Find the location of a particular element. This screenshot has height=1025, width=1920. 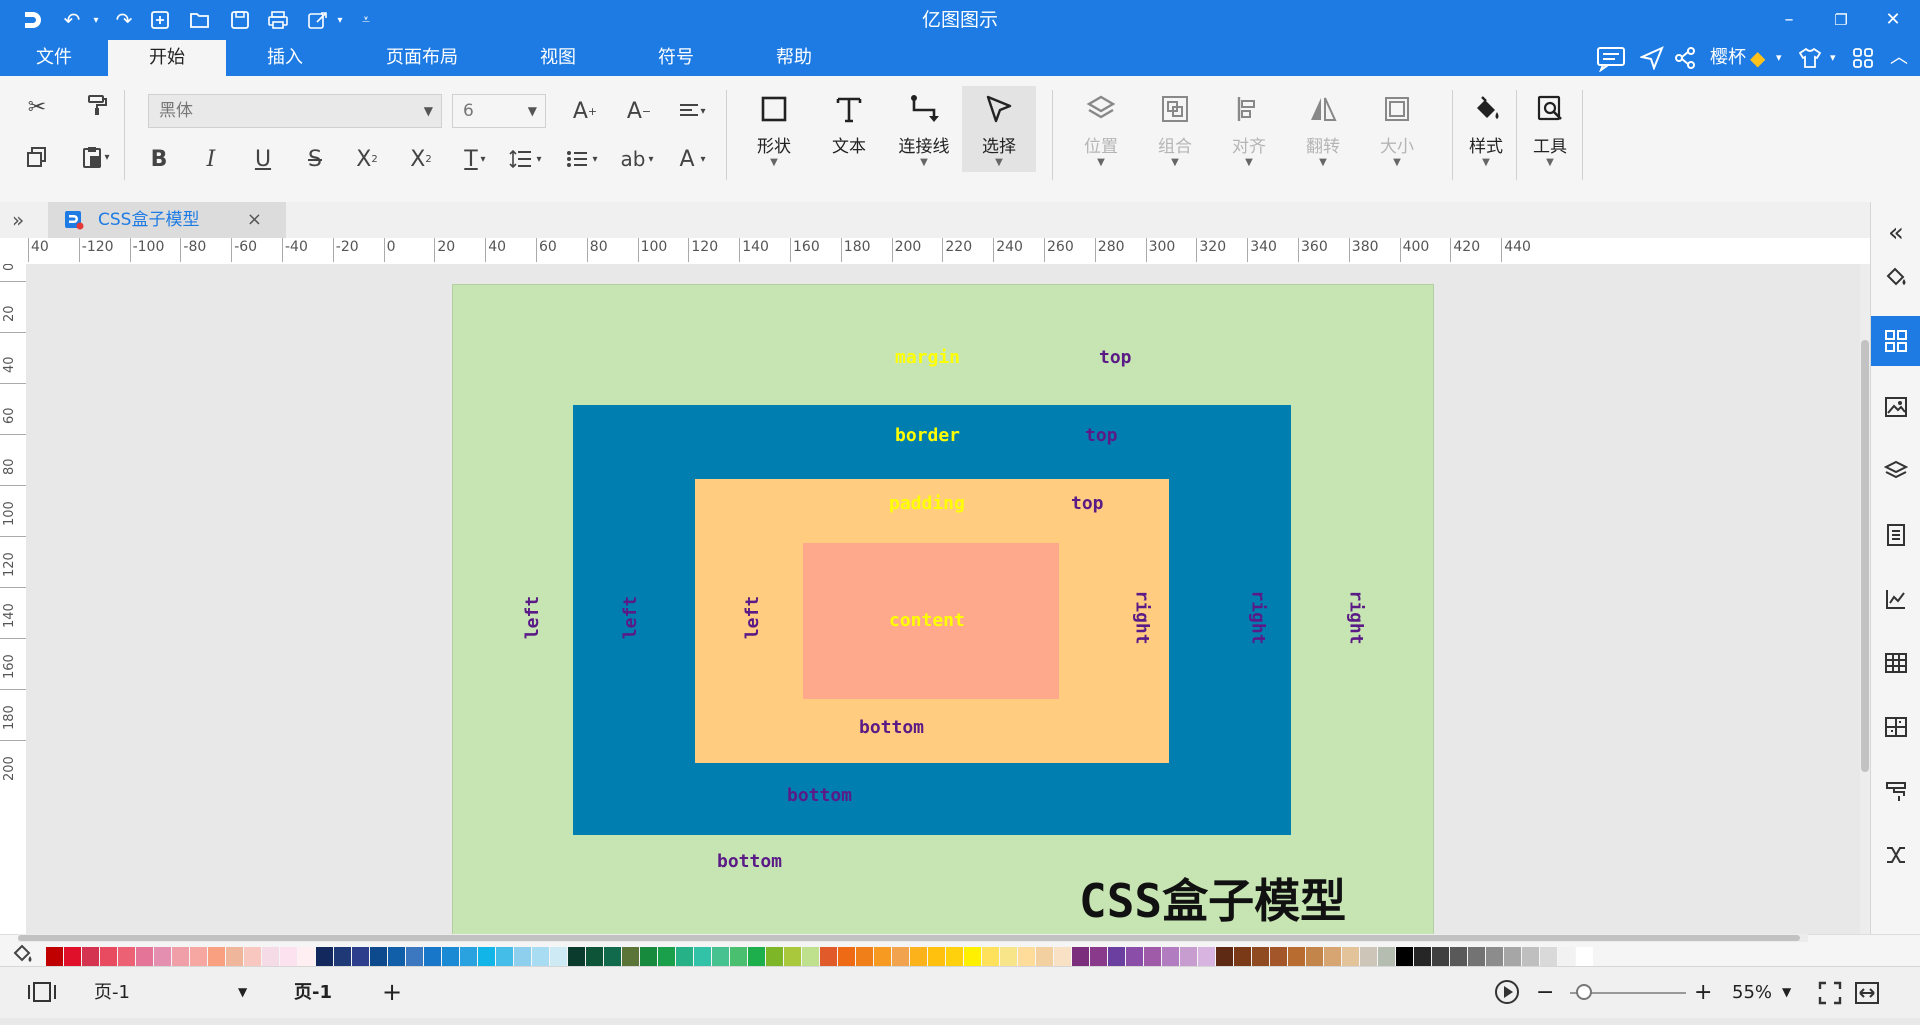

minimize-button: – is located at coordinates (1789, 20).